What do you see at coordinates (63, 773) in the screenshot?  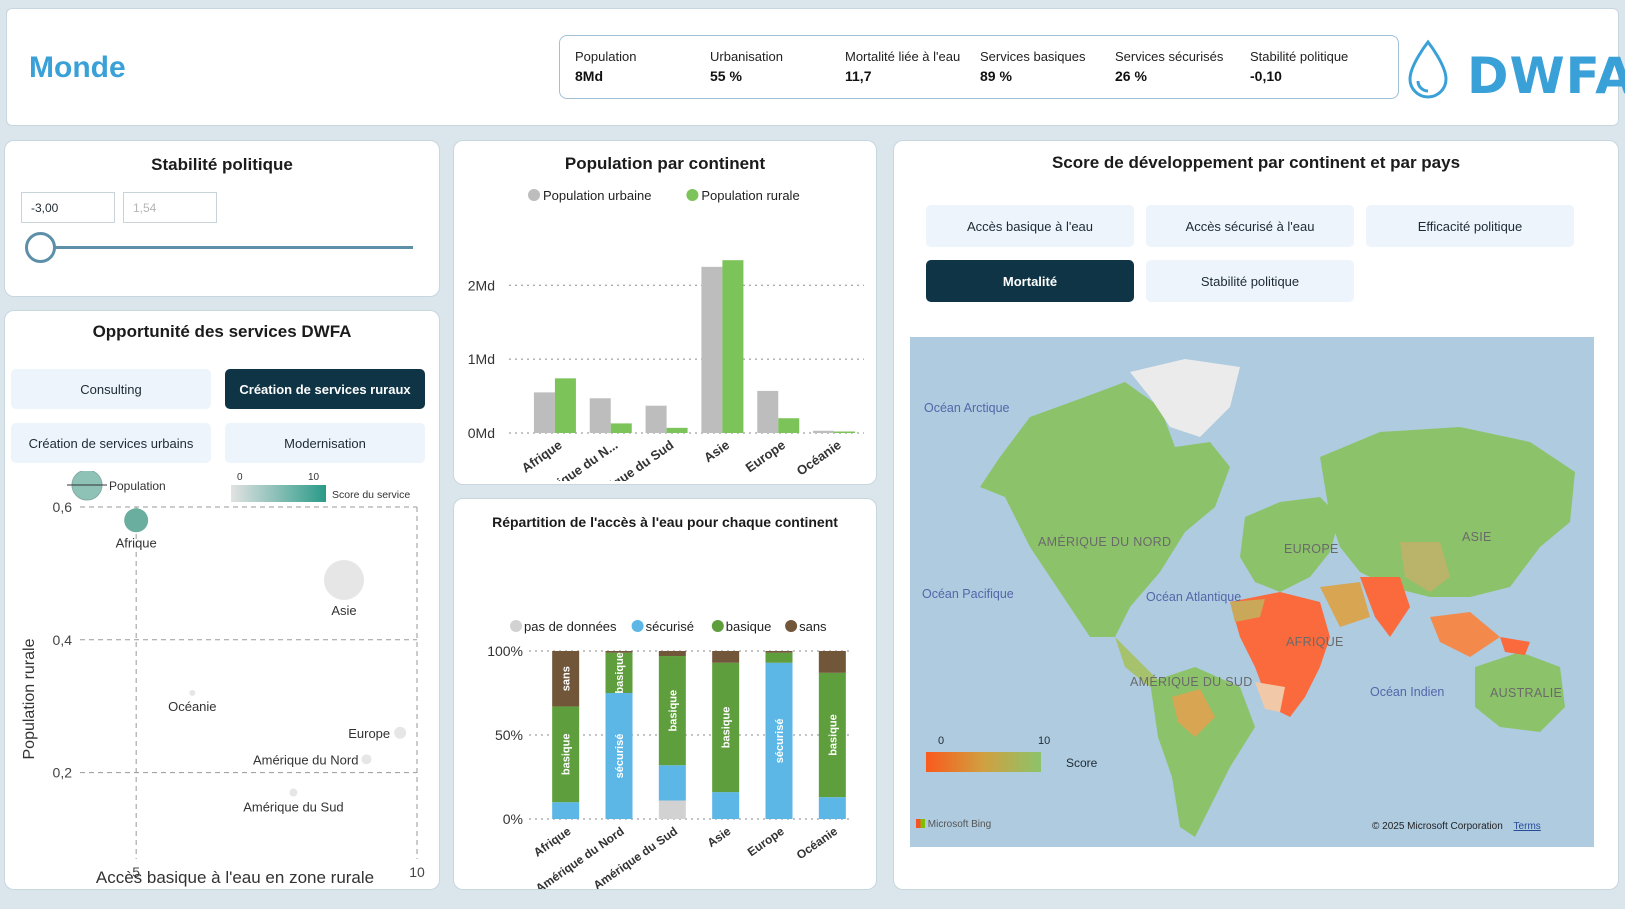 I see `y-tick-label: 0,2` at bounding box center [63, 773].